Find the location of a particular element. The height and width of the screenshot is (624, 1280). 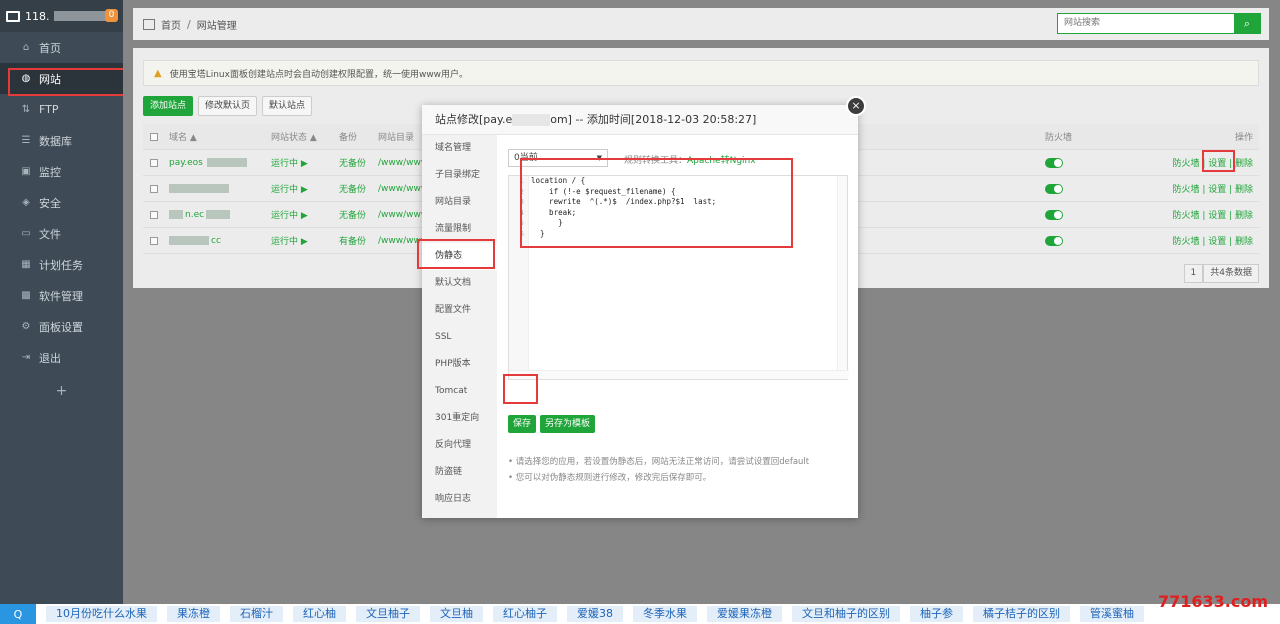

keyword-chip: 爱媛果冻橙 is located at coordinates (744, 614).